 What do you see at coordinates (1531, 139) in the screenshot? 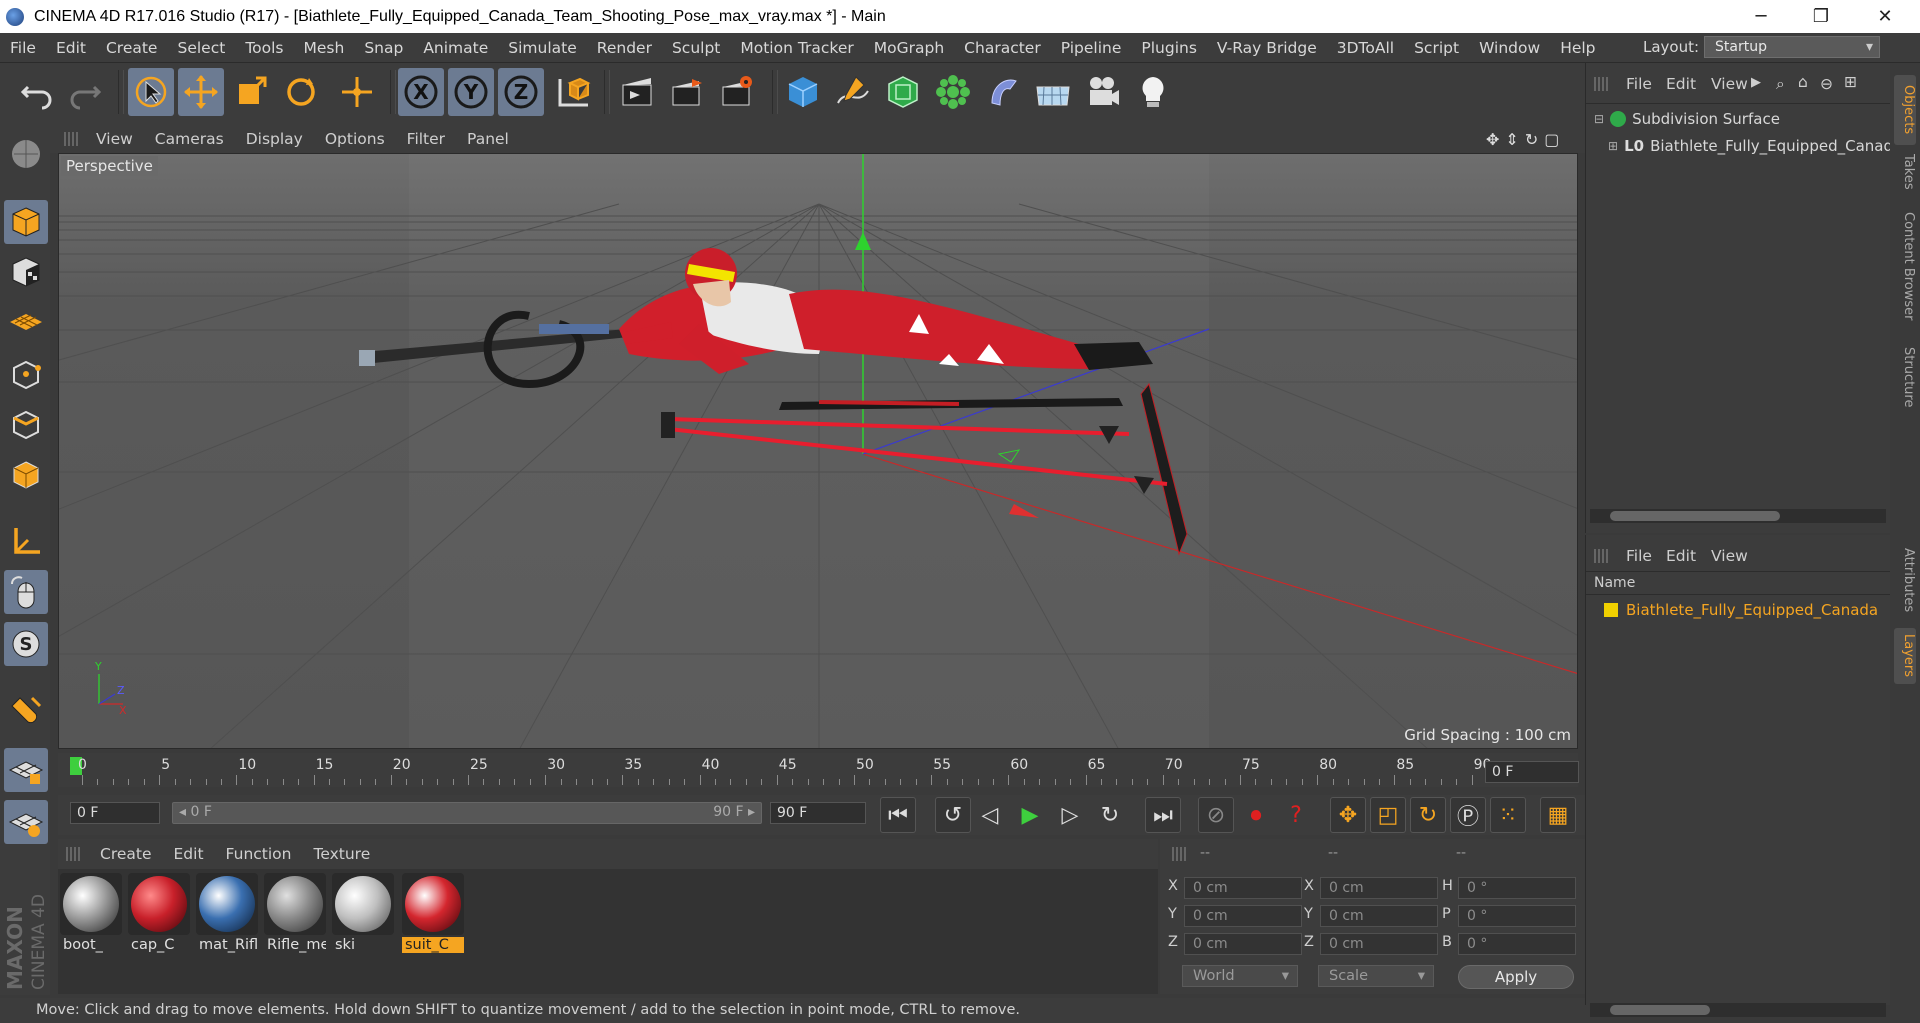
I see `rotate-view-icon: ↻` at bounding box center [1531, 139].